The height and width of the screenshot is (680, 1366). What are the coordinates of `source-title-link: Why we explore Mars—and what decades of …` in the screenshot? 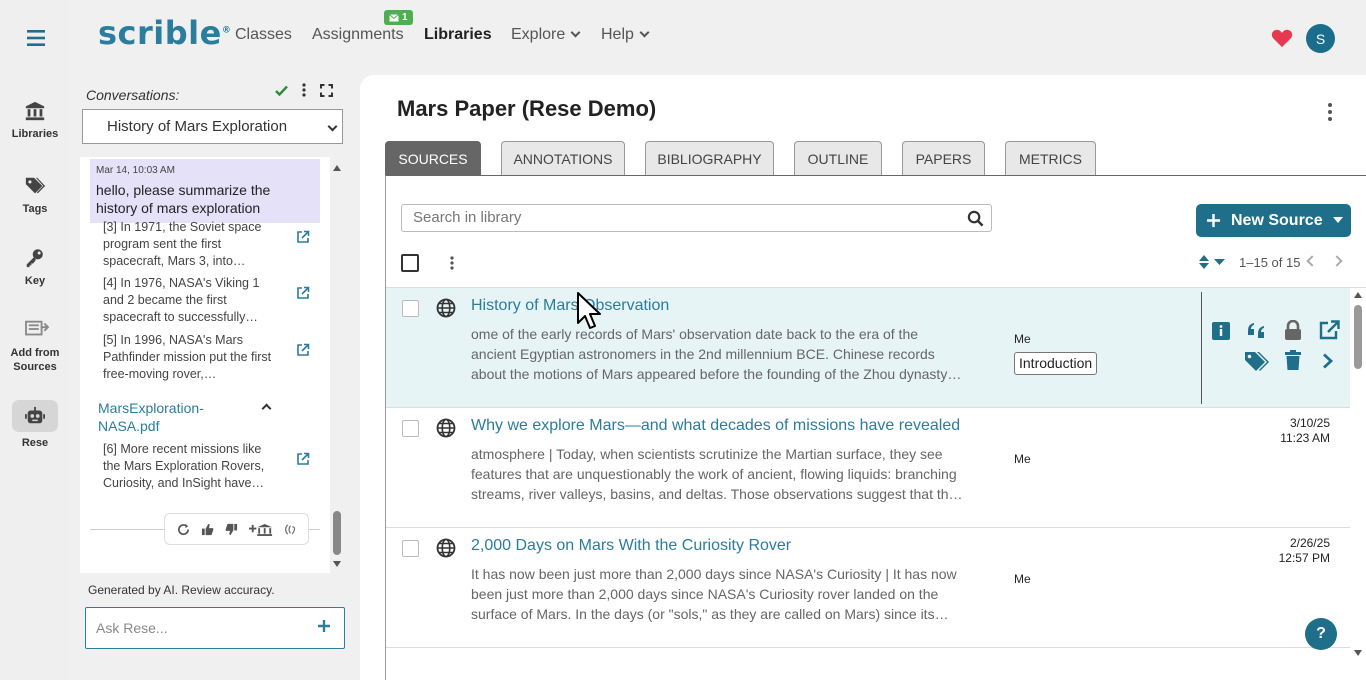 It's located at (715, 426).